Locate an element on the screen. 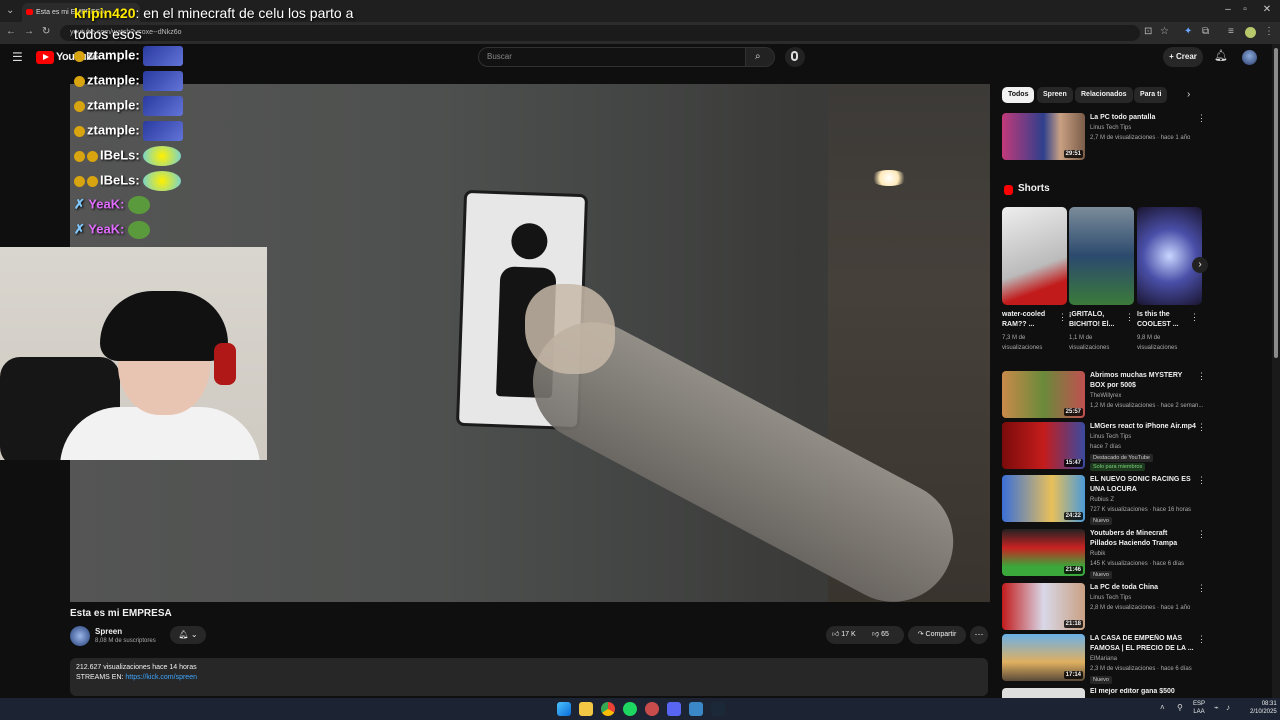 The image size is (1280, 720). rec-title: EL NUEVO SONIC RACING ES UNA LOCURA is located at coordinates (1143, 485).